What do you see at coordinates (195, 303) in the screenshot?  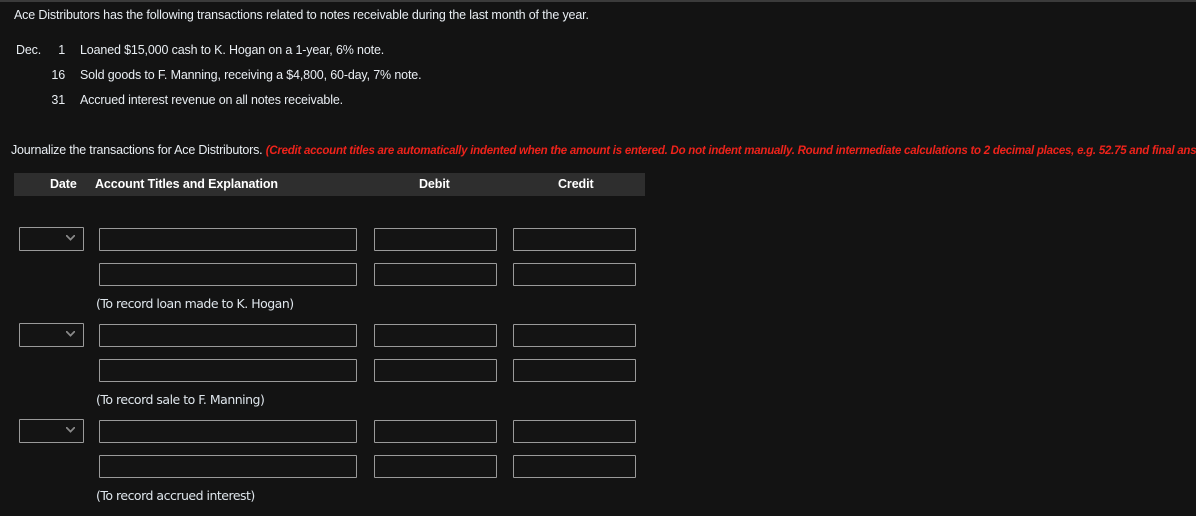 I see `entry-memo-1: (To record loan made to K. Hogan)` at bounding box center [195, 303].